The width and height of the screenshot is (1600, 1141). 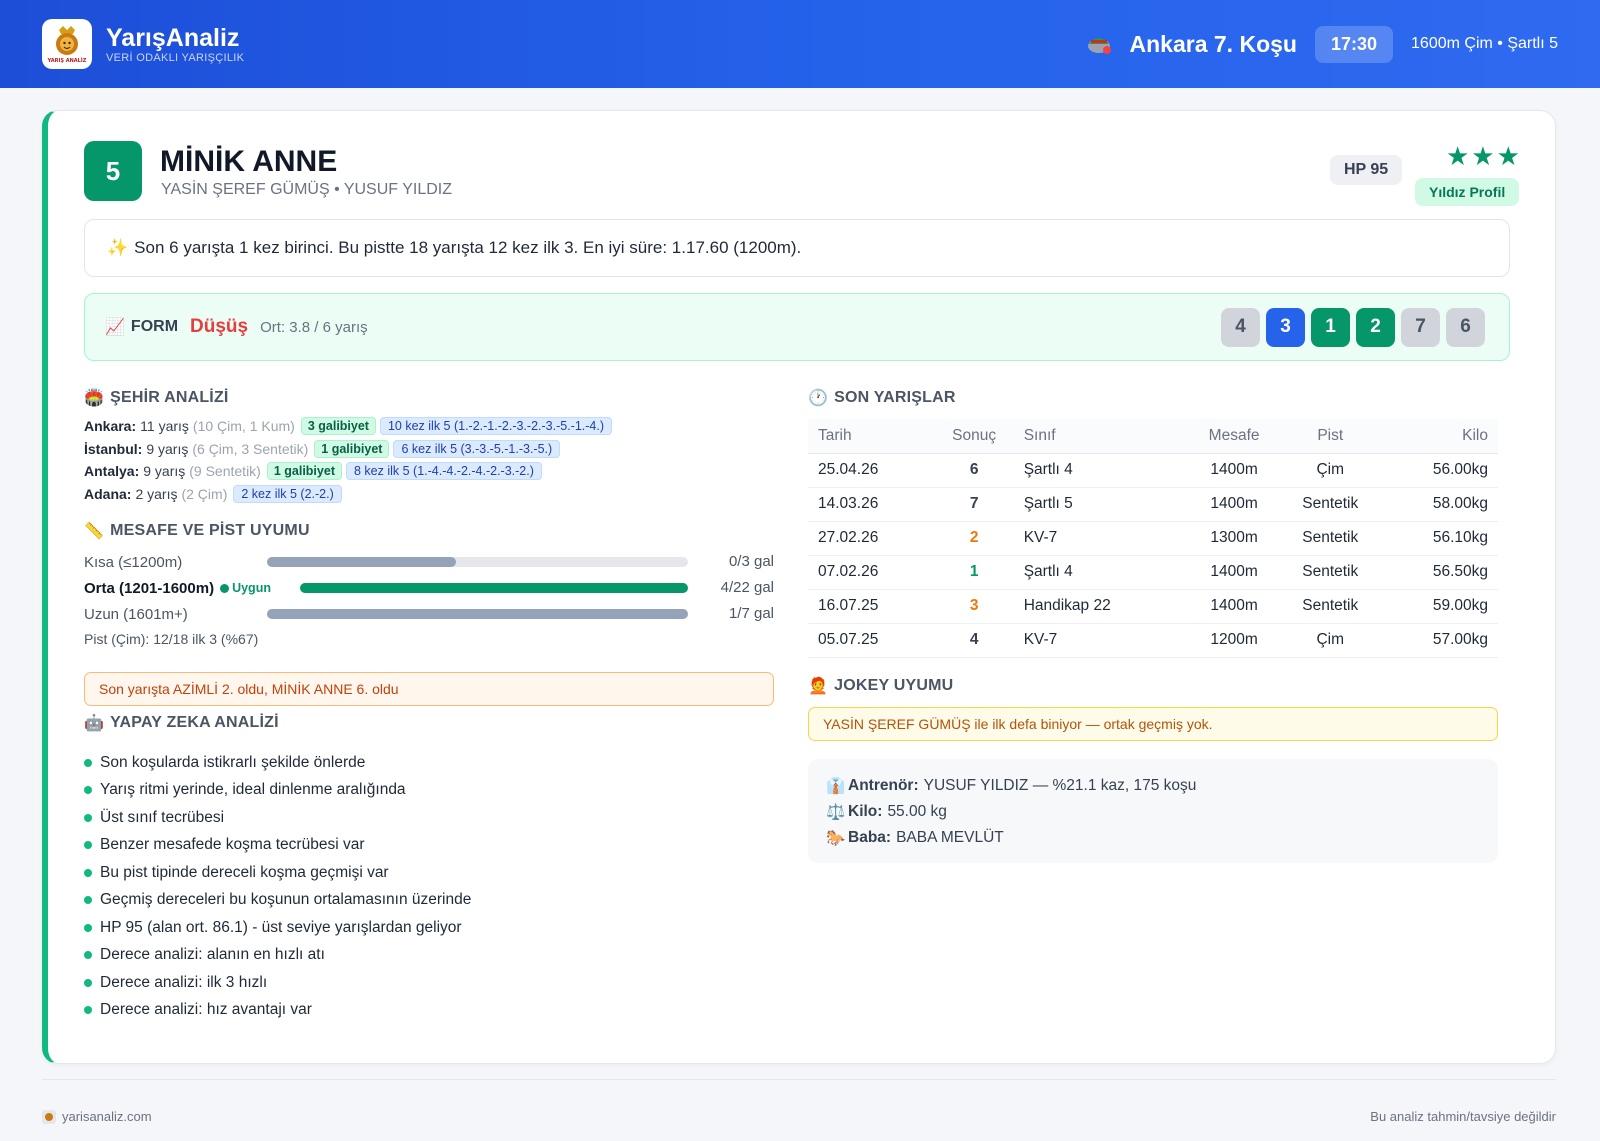 I want to click on cell-result: 7, so click(x=974, y=504).